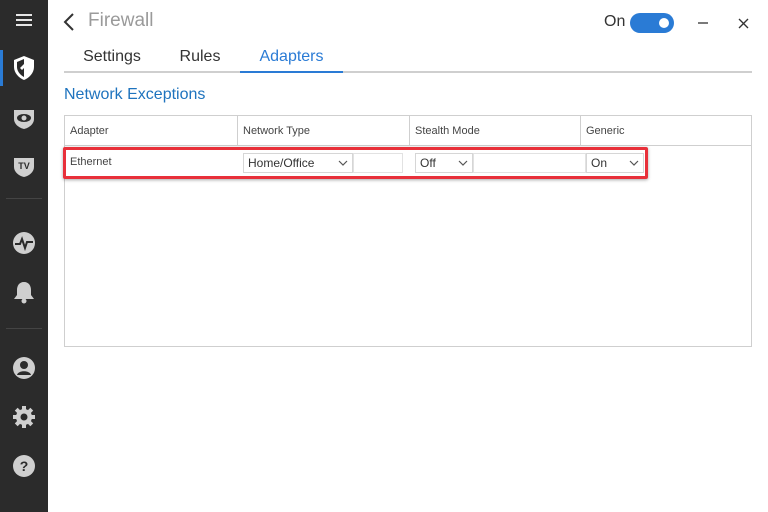  I want to click on help-icon: ?, so click(24, 466).